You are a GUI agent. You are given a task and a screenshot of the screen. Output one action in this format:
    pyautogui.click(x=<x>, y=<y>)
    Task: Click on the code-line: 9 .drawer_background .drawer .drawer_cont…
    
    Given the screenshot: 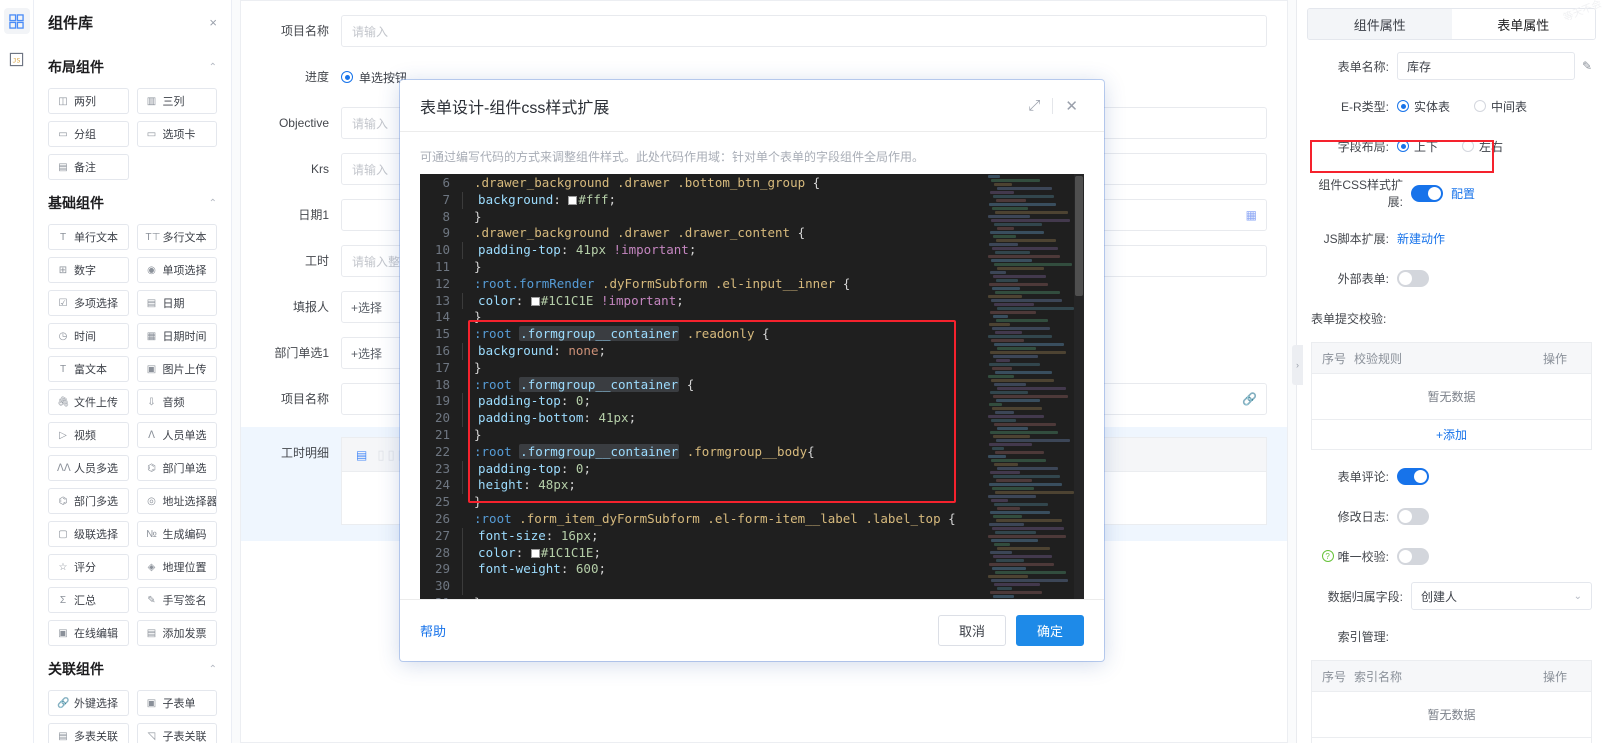 What is the action you would take?
    pyautogui.click(x=703, y=233)
    